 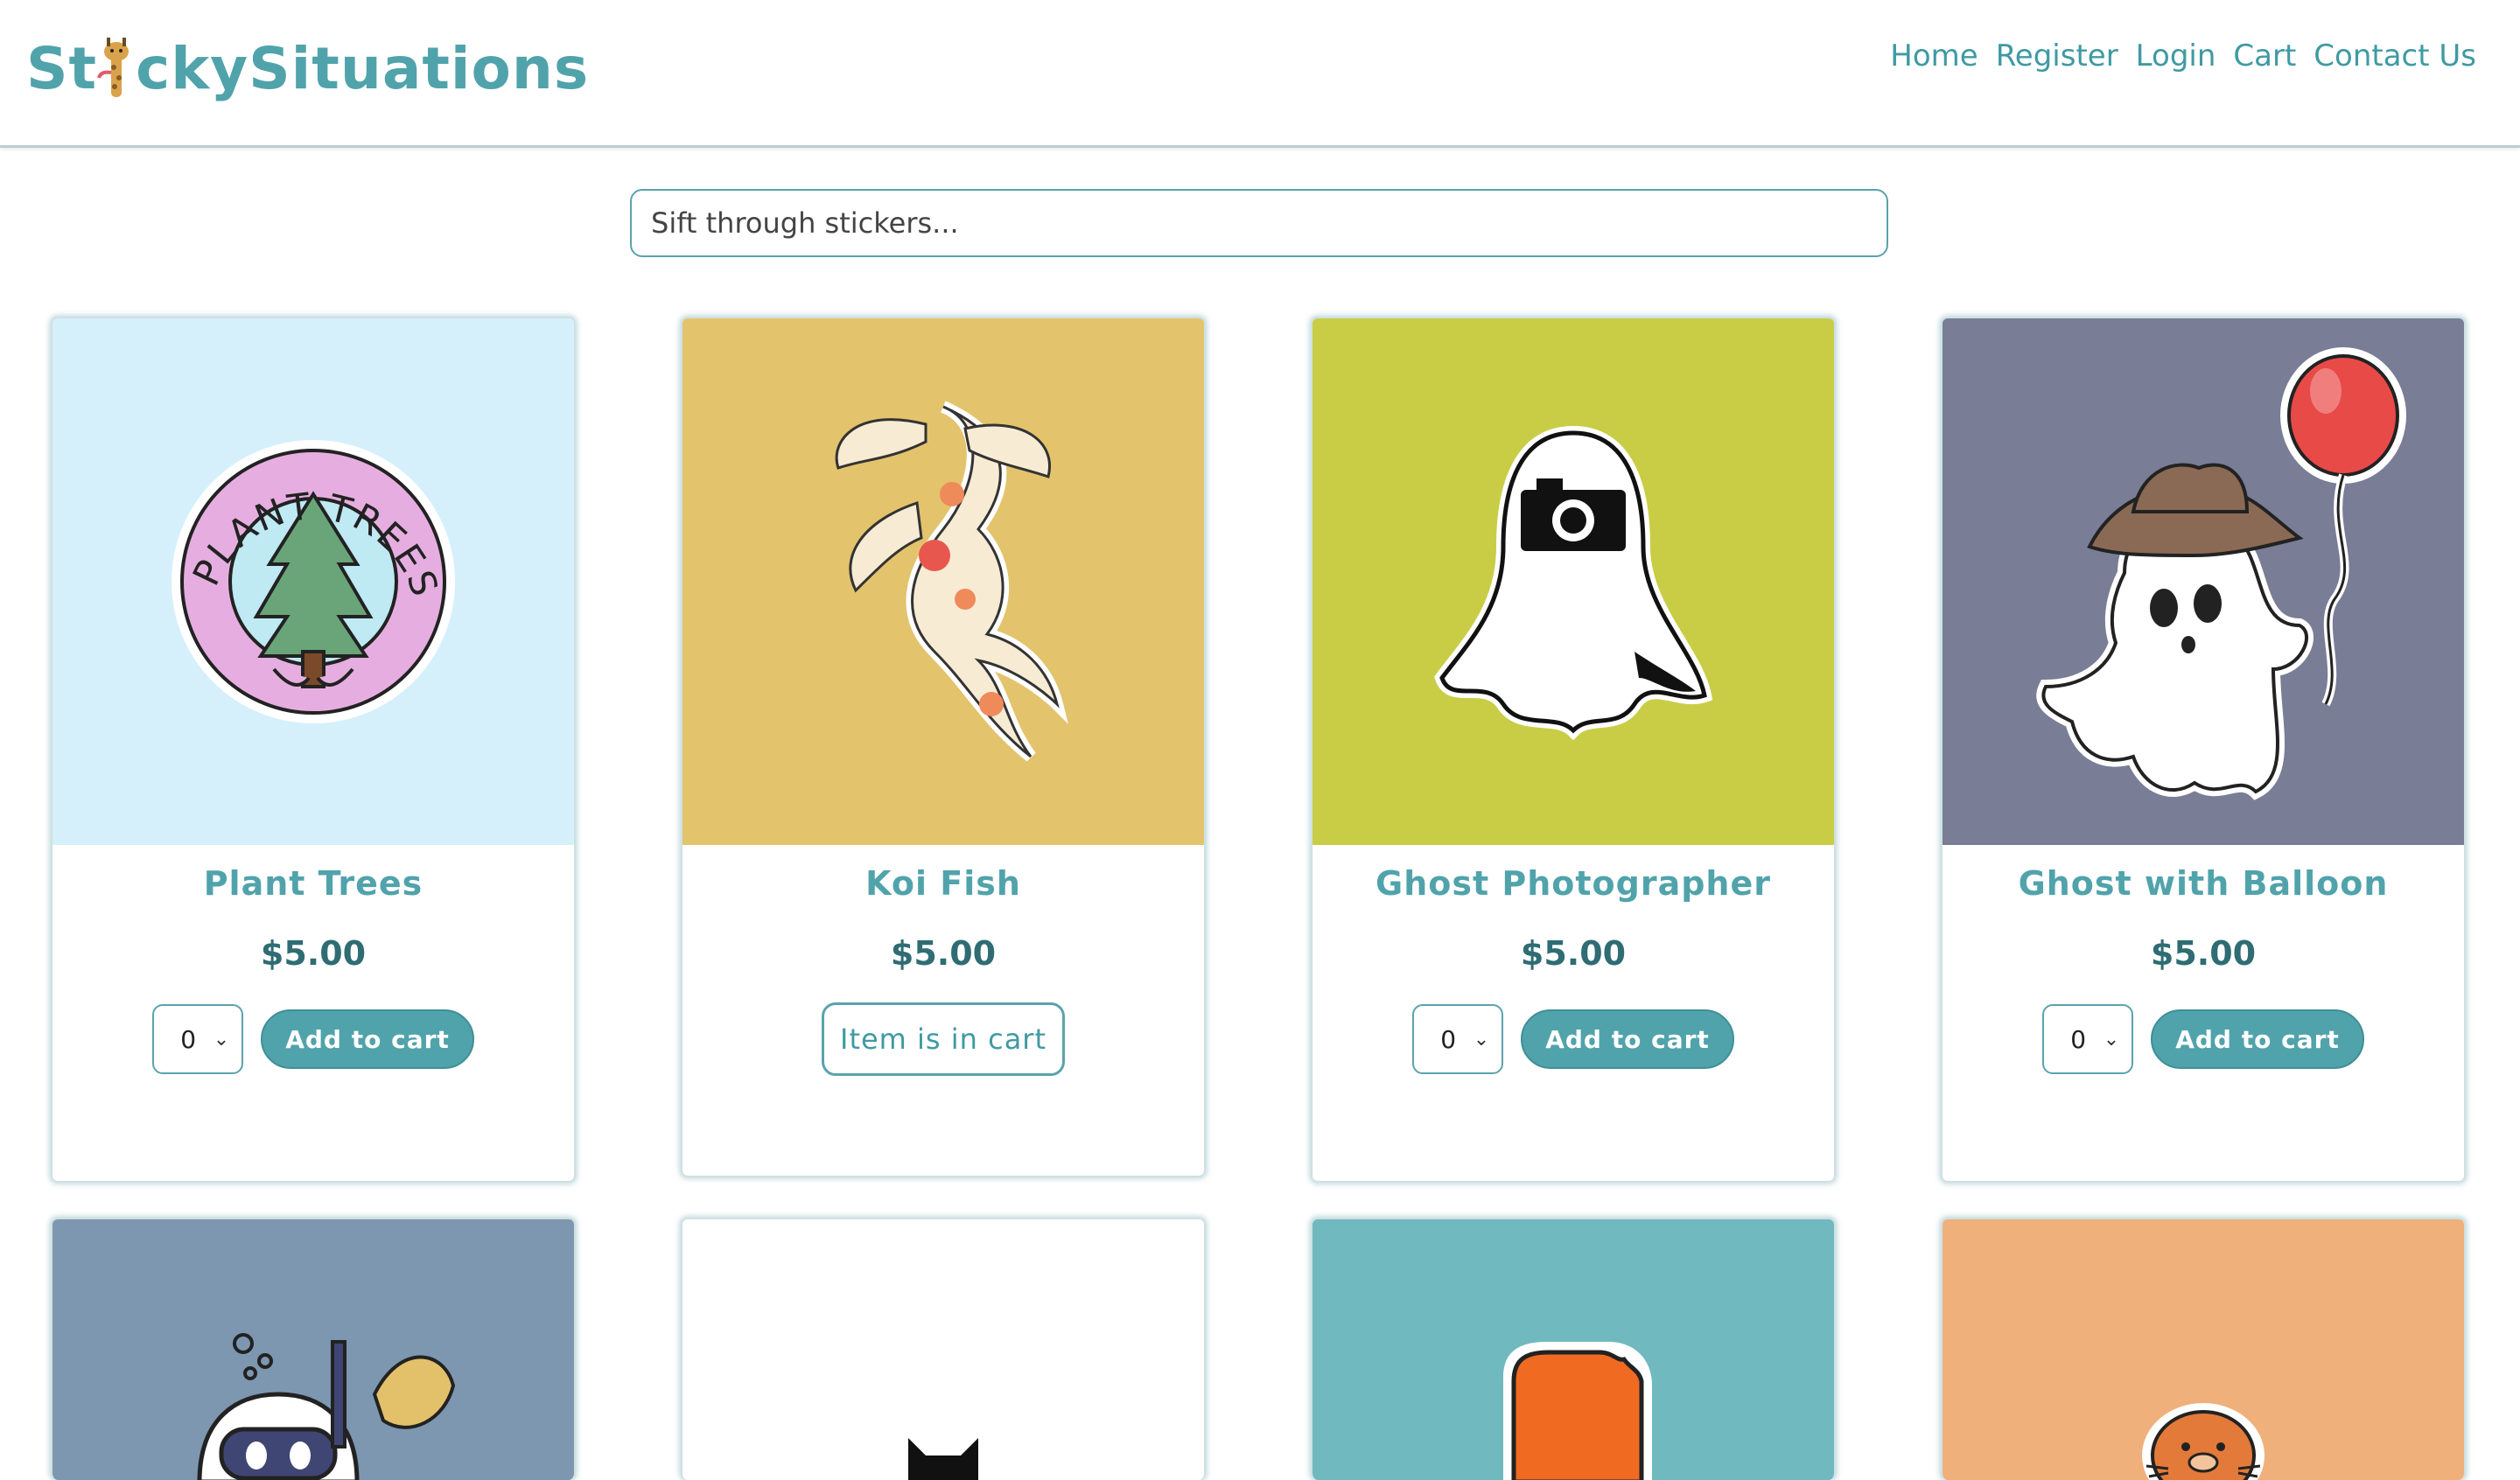 I want to click on nav-cart-link: Cart, so click(x=2264, y=56).